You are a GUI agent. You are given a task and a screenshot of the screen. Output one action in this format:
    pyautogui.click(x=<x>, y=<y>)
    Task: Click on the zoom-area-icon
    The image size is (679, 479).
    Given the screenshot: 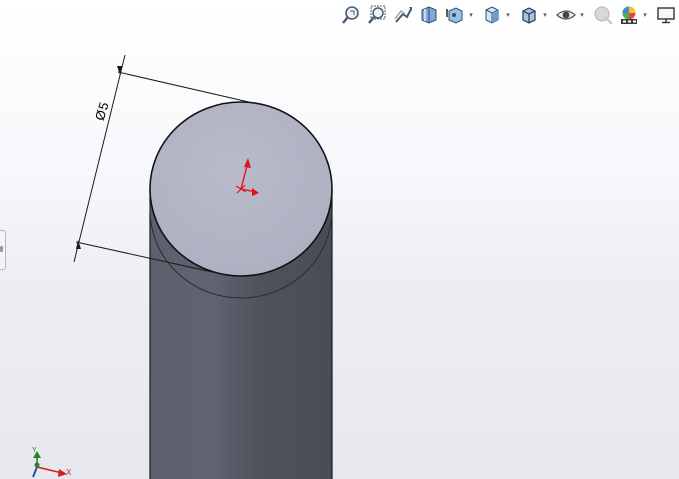 What is the action you would take?
    pyautogui.click(x=377, y=14)
    